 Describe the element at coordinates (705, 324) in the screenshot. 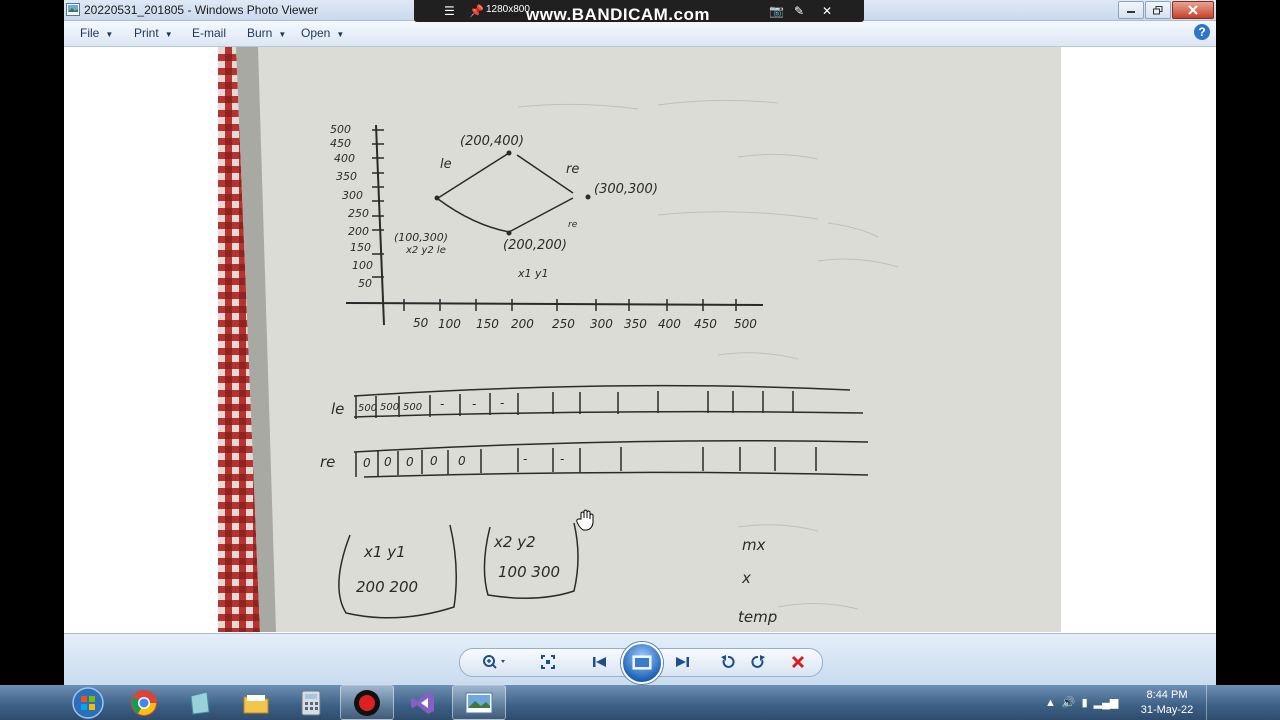

I see `x-tick-label: 450` at that location.